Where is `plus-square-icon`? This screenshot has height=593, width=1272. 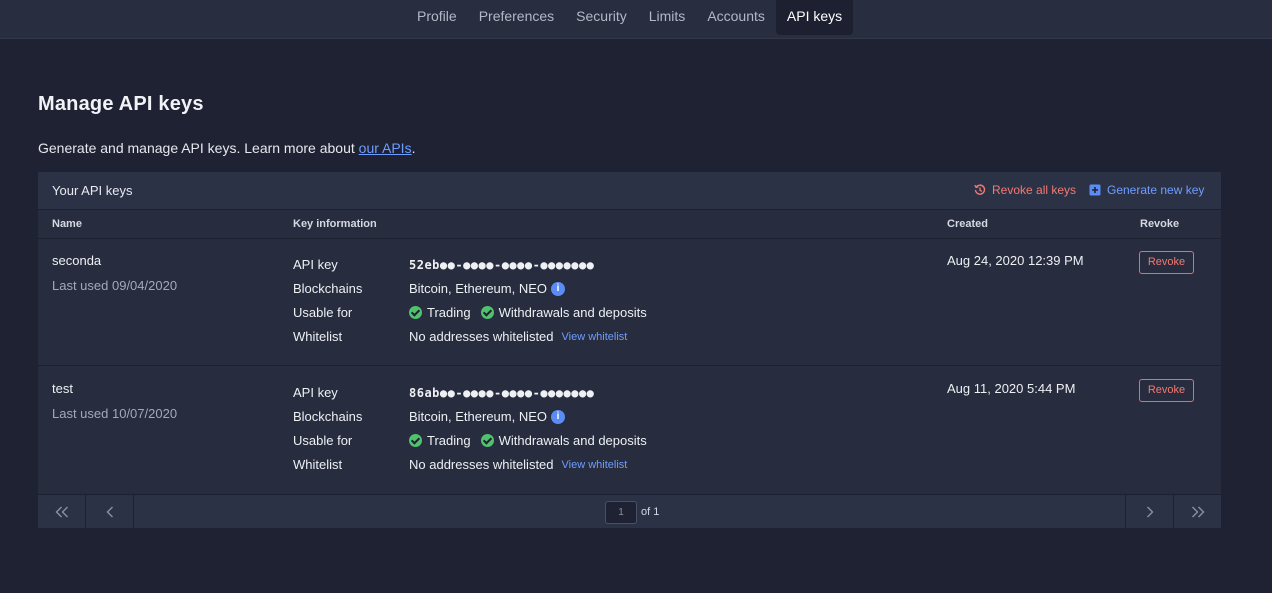 plus-square-icon is located at coordinates (1095, 190).